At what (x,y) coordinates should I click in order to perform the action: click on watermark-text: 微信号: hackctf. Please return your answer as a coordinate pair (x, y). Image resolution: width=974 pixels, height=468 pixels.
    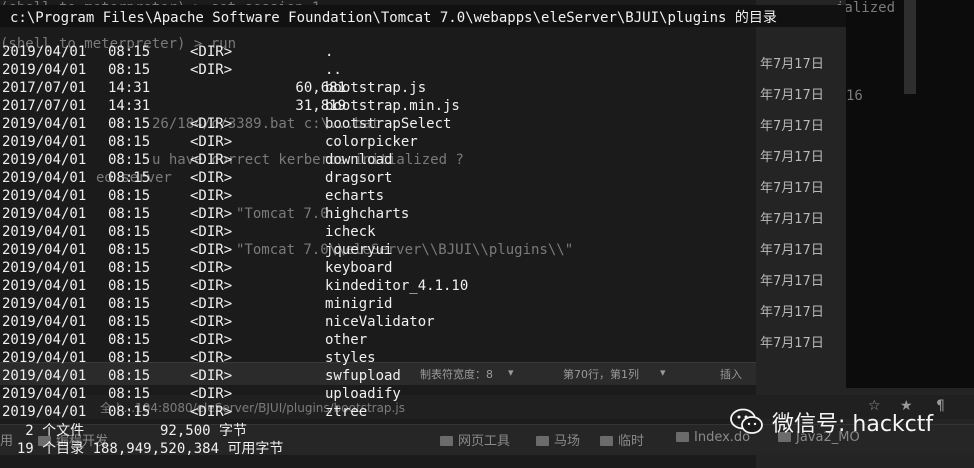
    Looking at the image, I should click on (853, 424).